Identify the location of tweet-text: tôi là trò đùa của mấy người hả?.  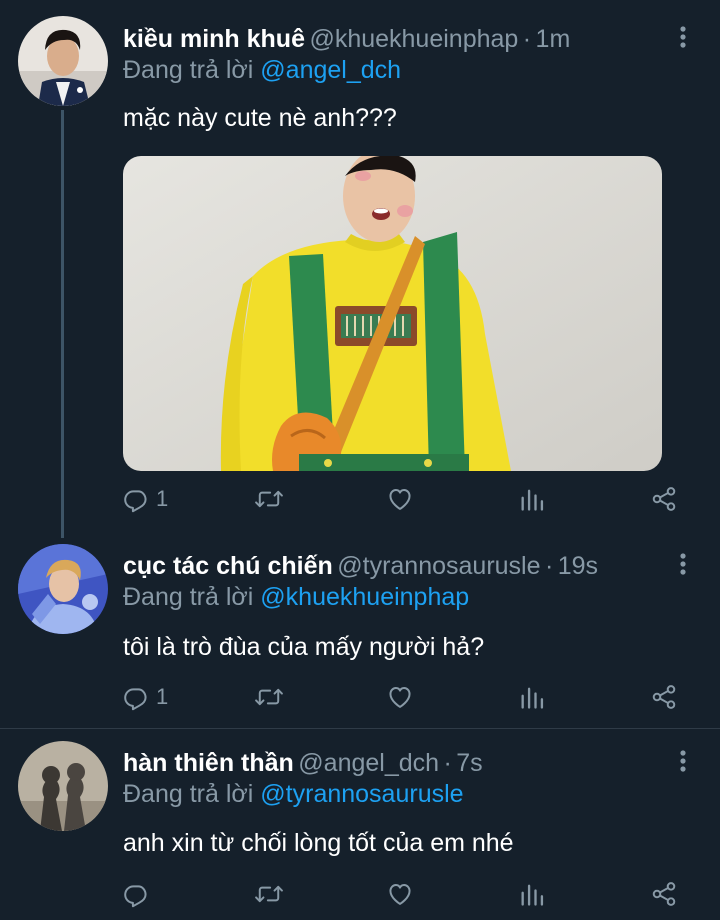
(304, 647).